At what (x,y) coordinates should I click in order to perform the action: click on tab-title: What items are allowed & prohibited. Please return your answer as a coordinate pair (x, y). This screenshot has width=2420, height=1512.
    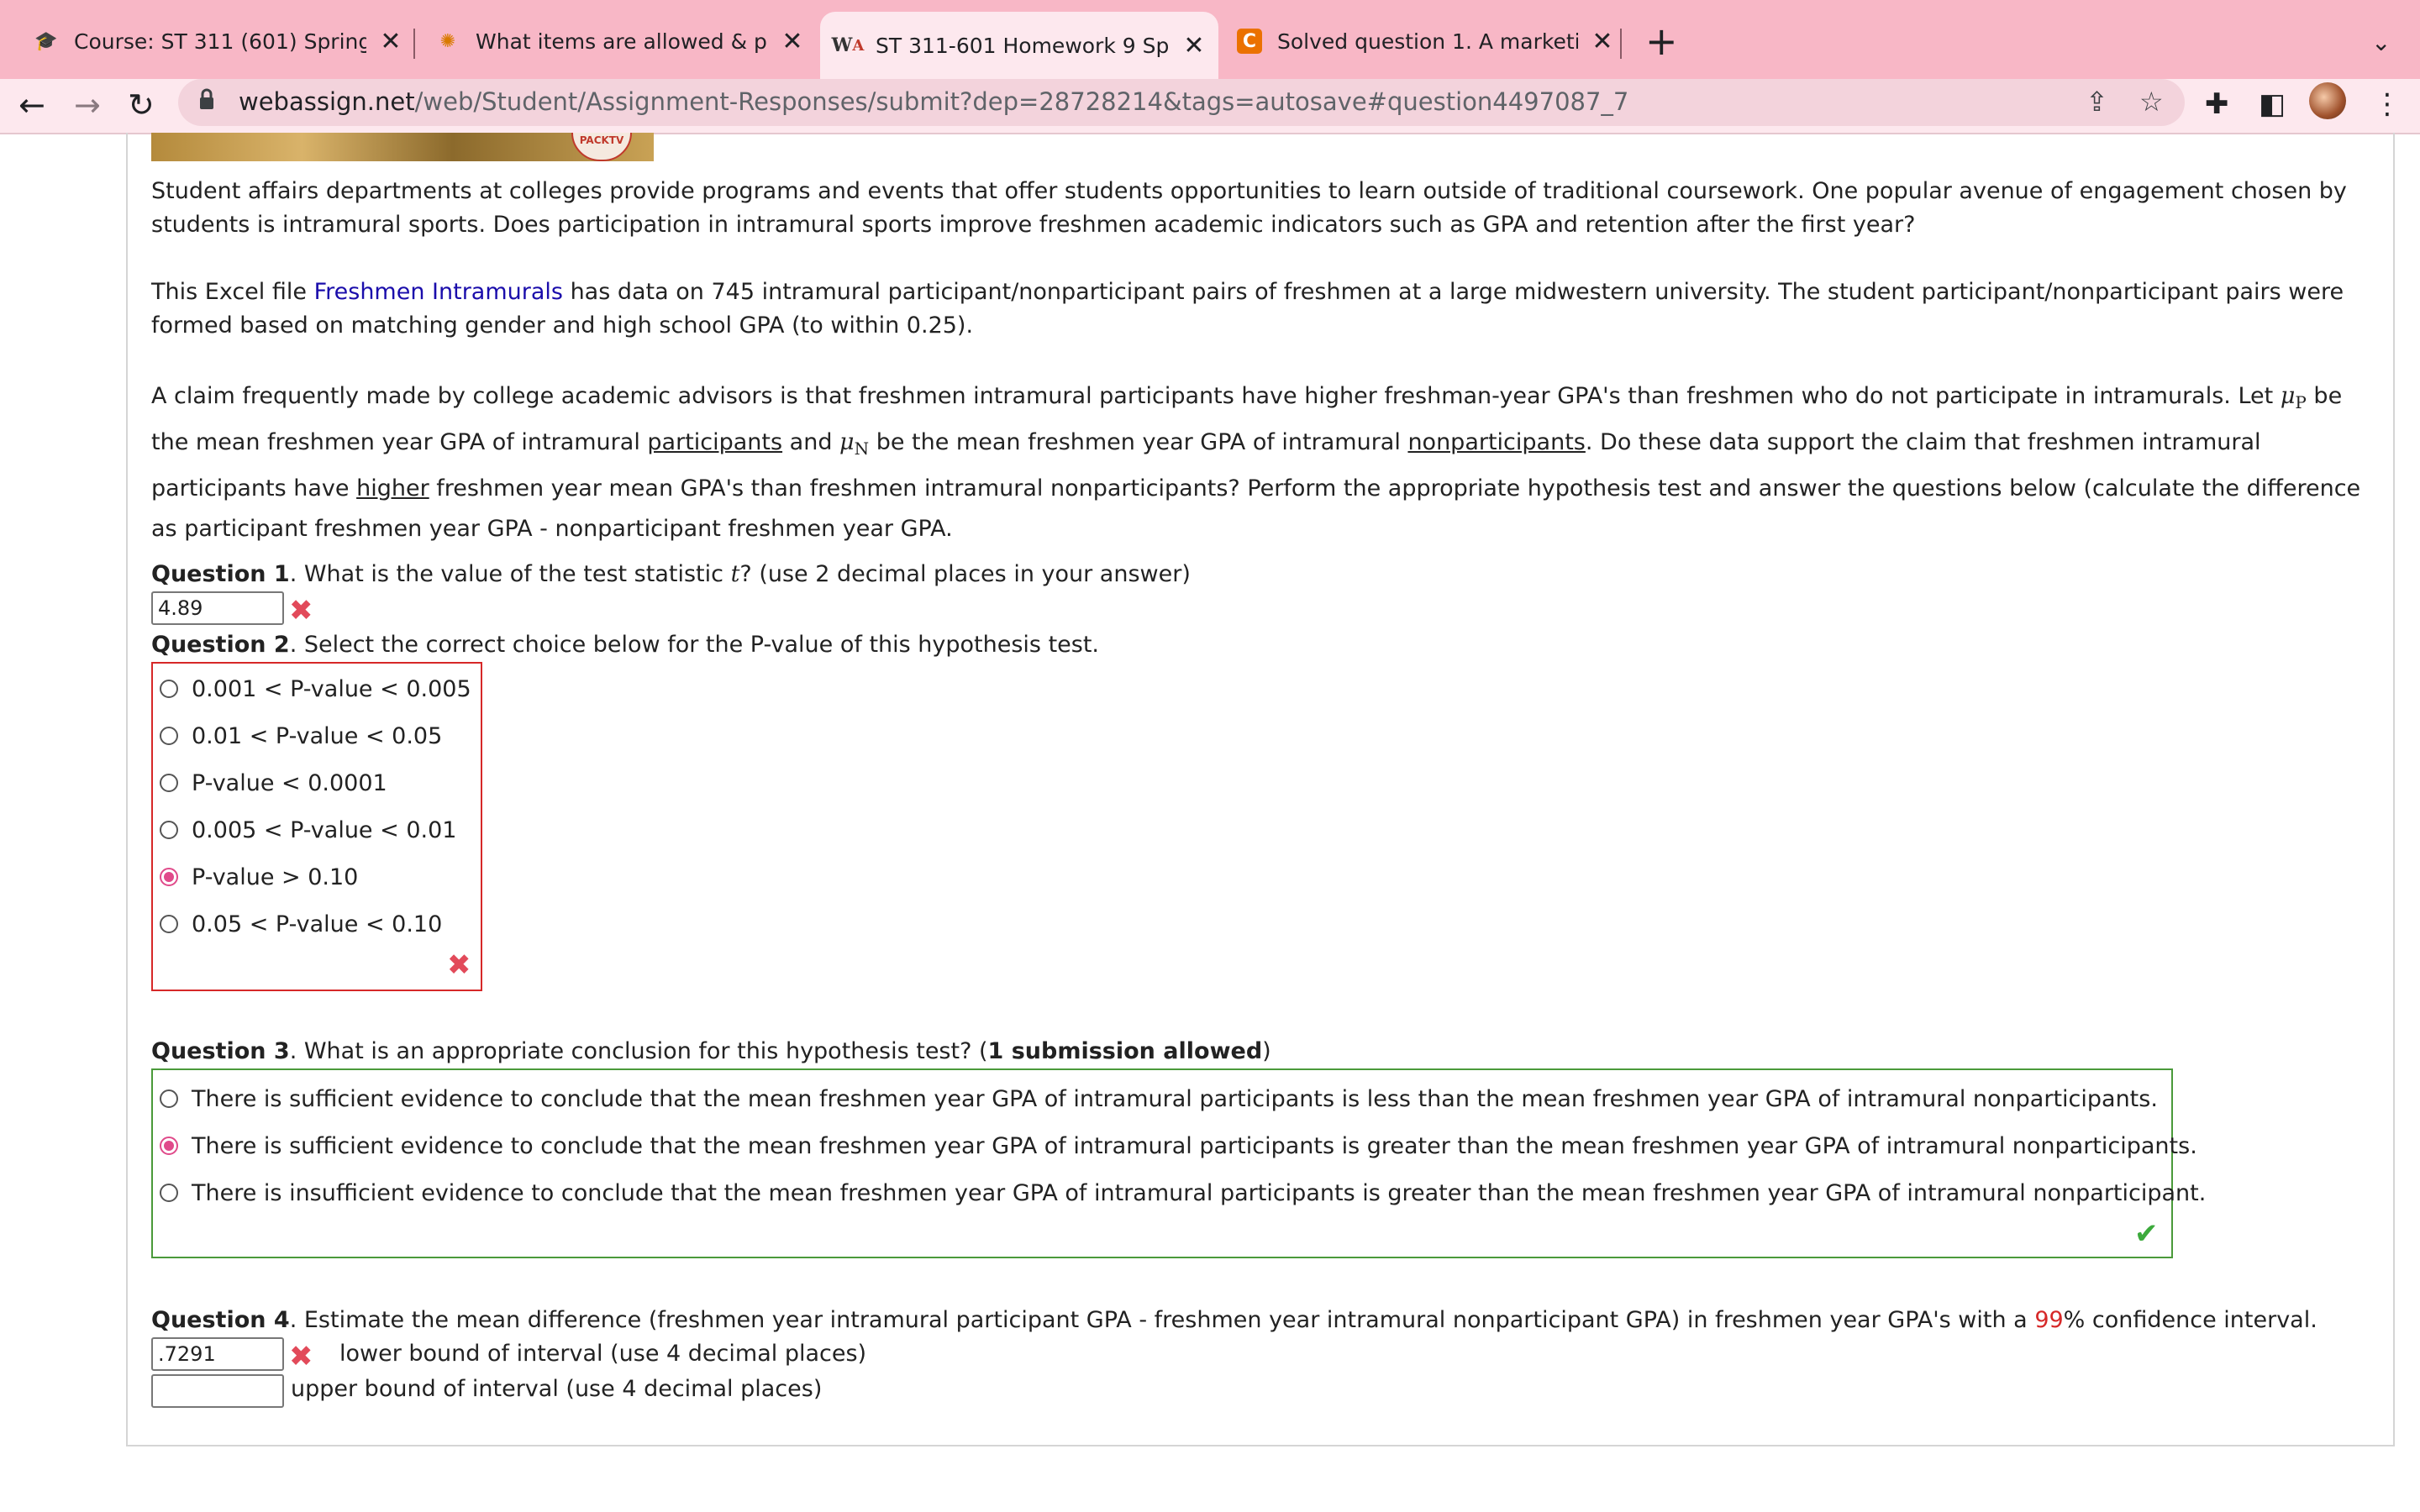
    Looking at the image, I should click on (622, 41).